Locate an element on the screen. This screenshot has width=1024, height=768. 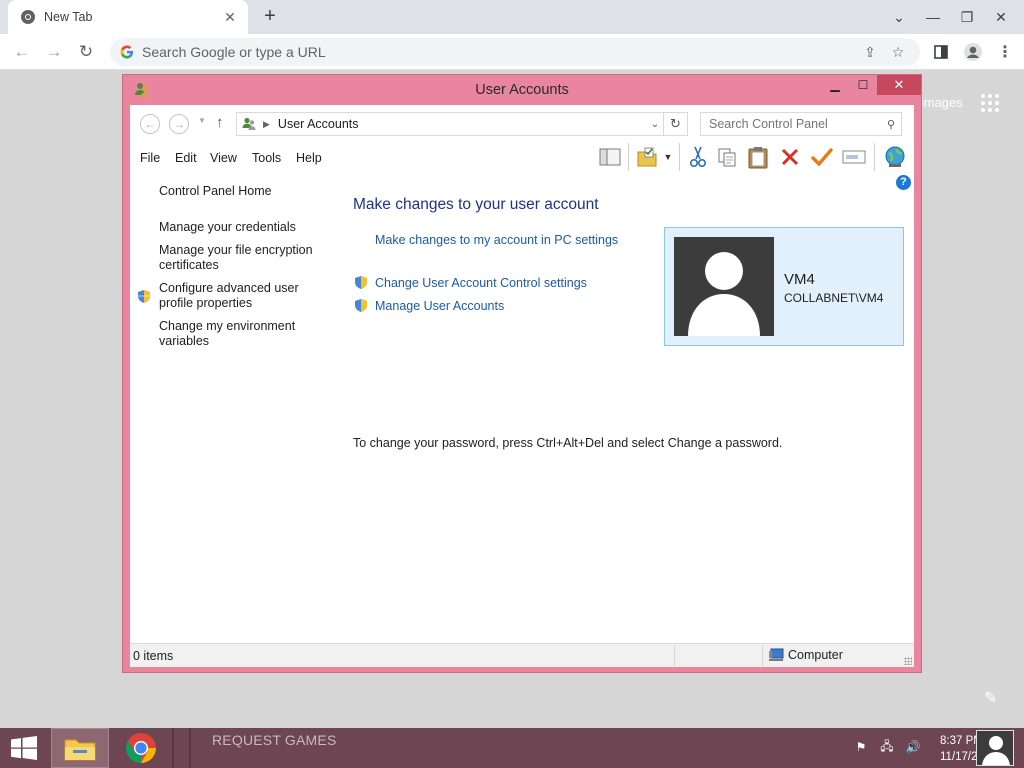
user-avatar is located at coordinates (724, 286).